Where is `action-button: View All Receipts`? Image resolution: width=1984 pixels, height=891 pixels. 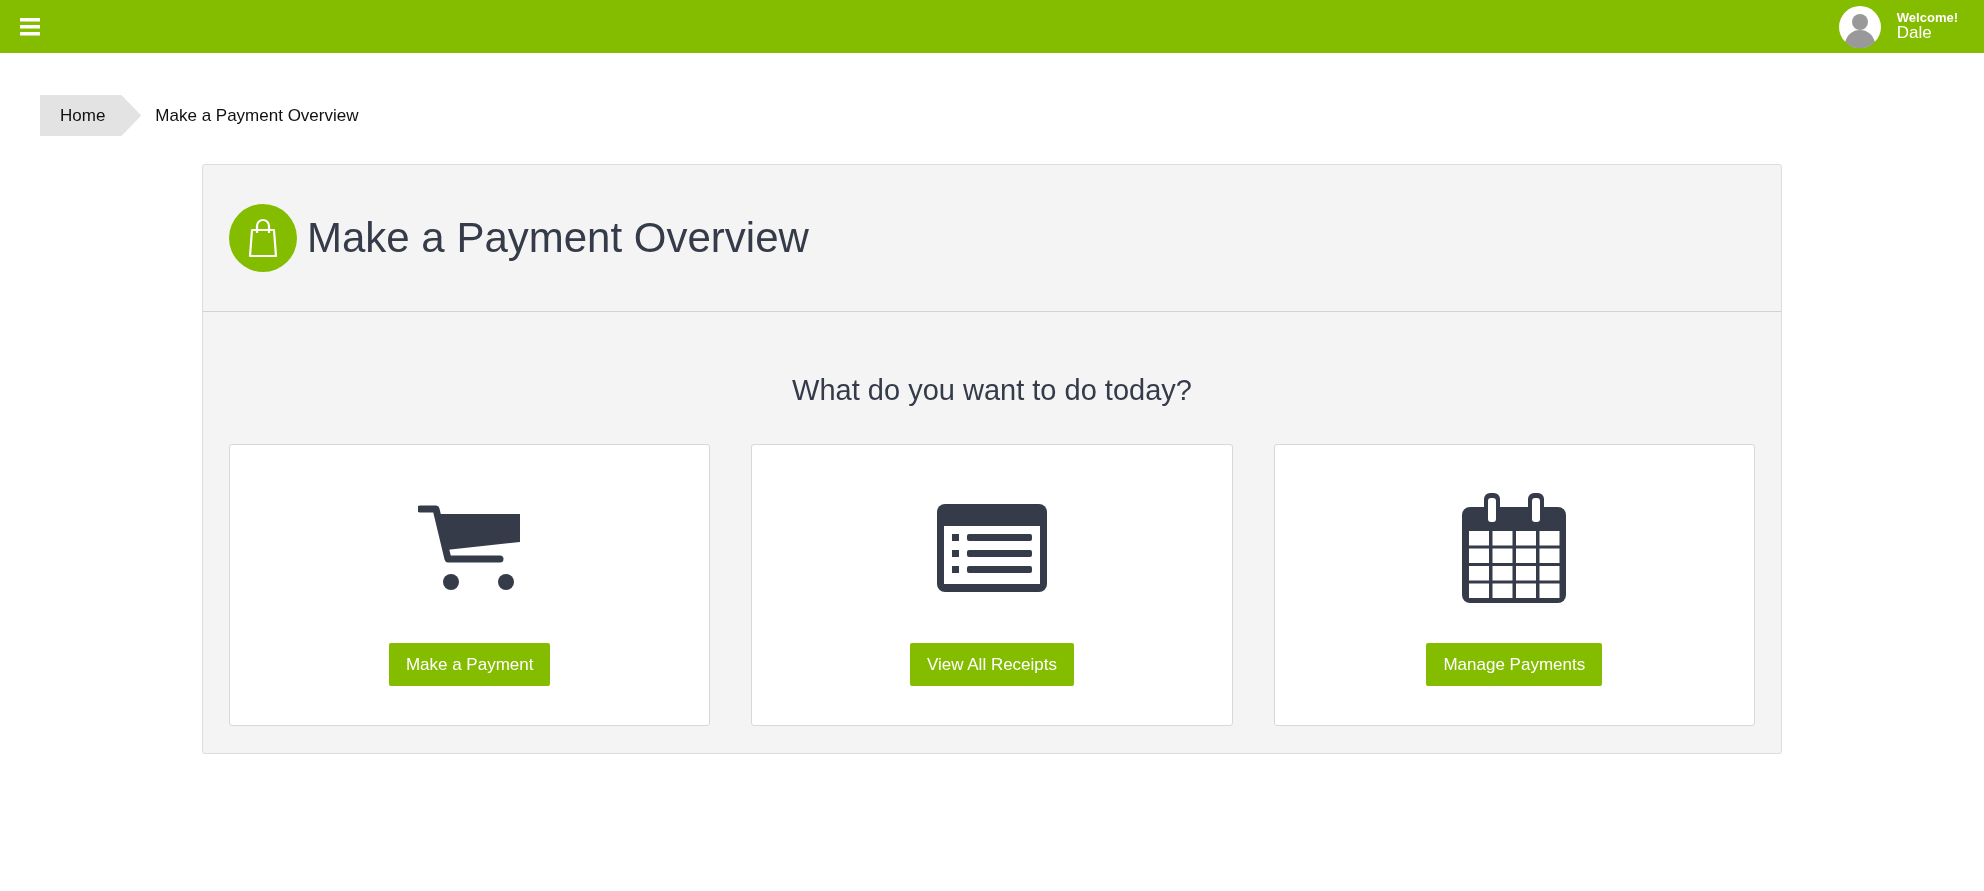 action-button: View All Receipts is located at coordinates (992, 664).